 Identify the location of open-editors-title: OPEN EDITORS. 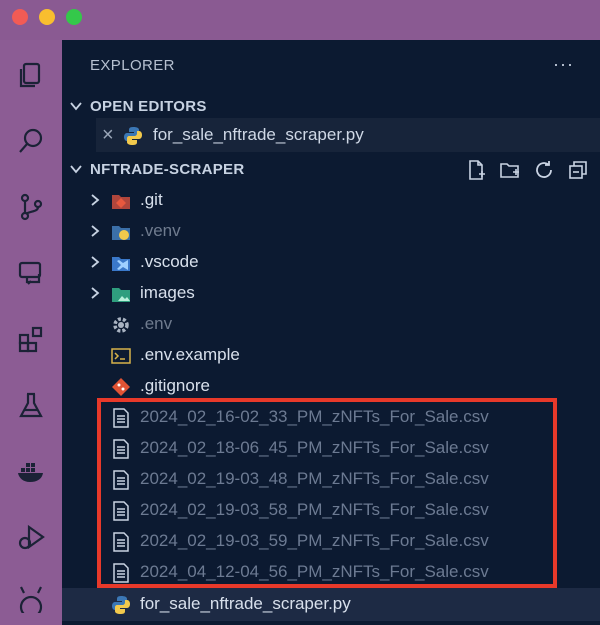
(148, 106).